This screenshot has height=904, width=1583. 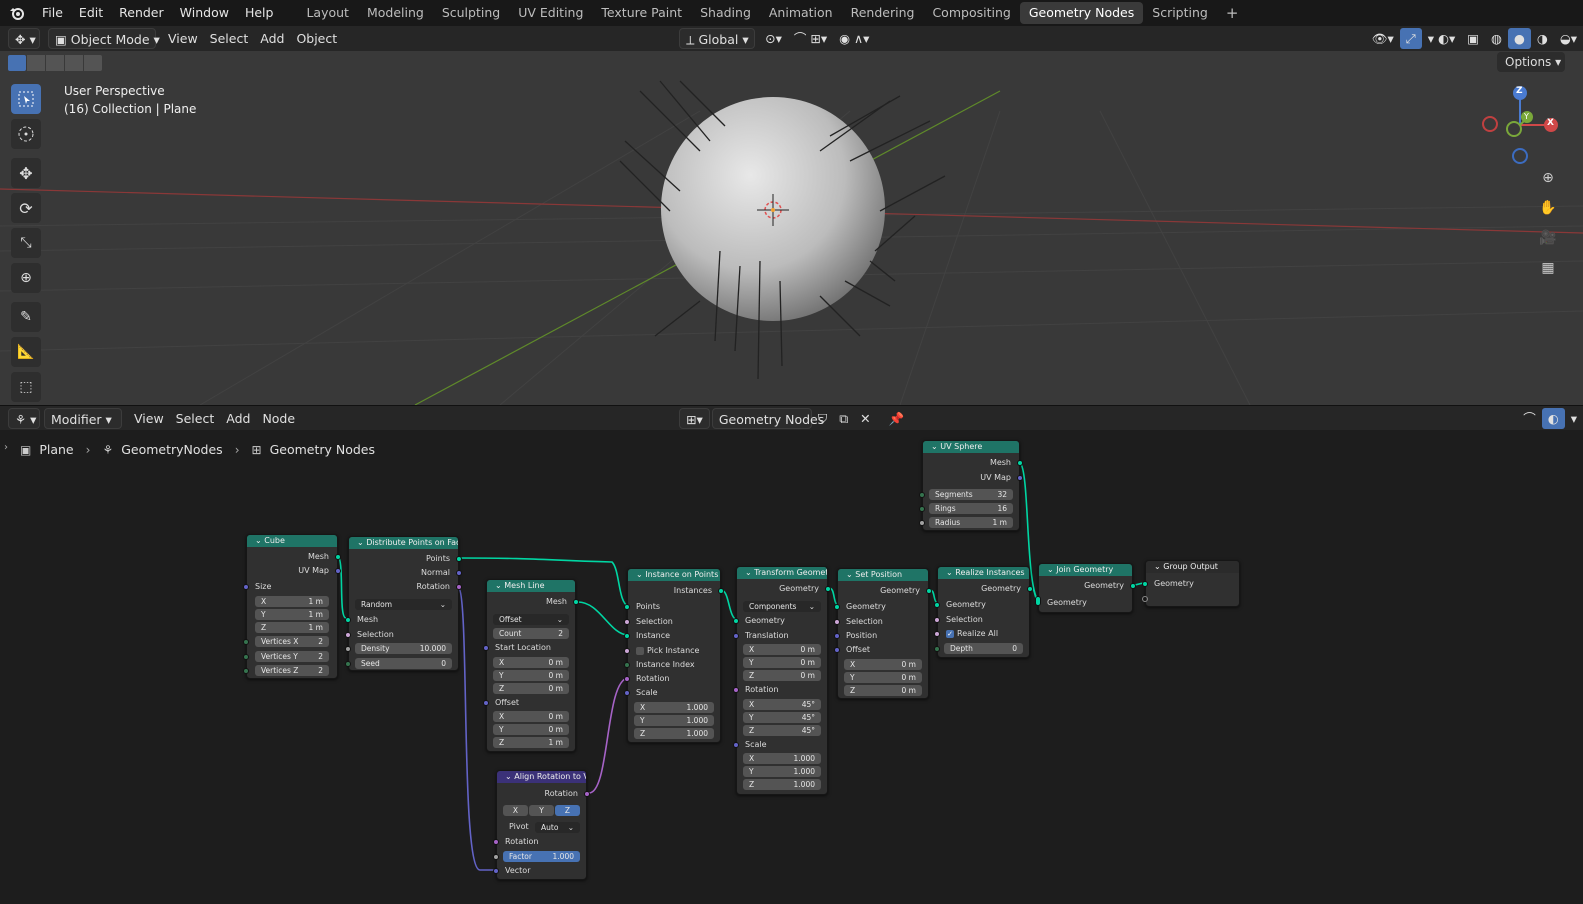 I want to click on socket-factor-in, so click(x=496, y=857).